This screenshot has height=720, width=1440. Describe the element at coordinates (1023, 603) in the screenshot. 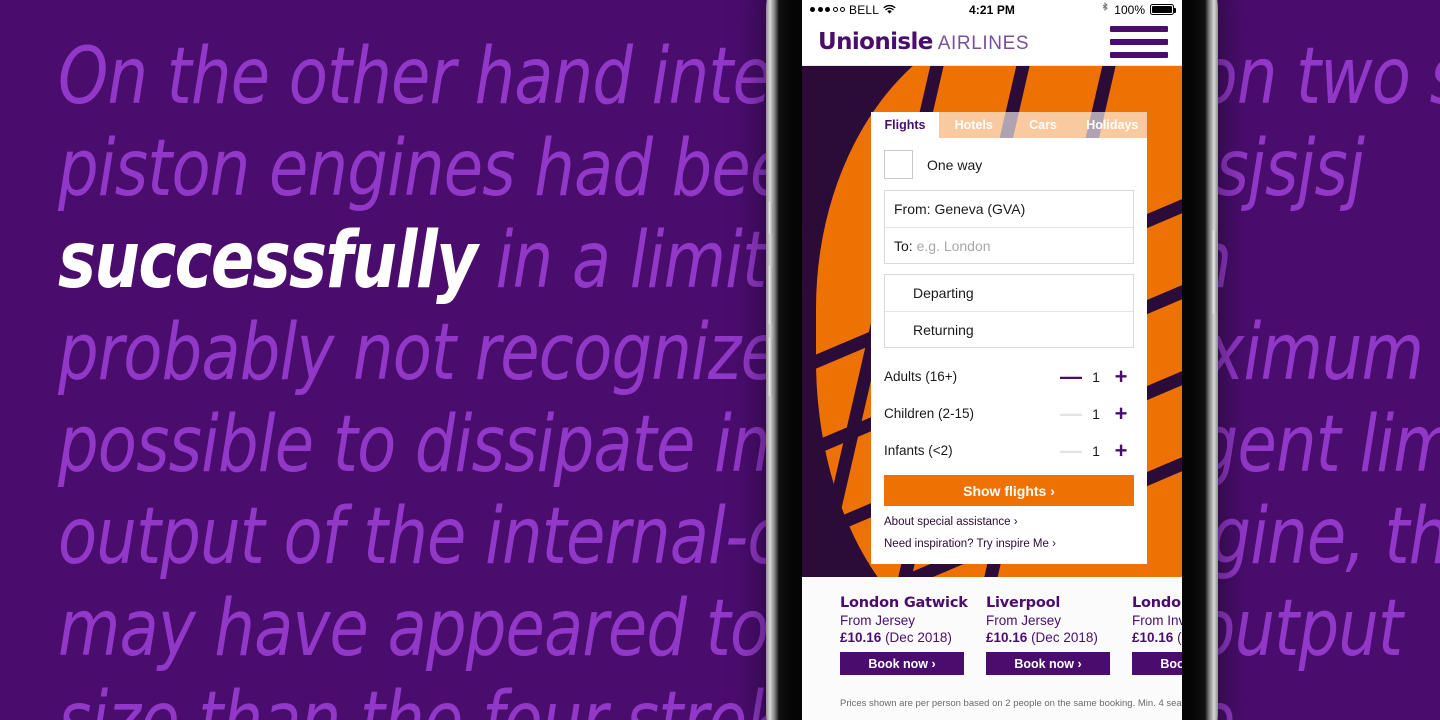

I see `deal-destination: Liverpool` at that location.